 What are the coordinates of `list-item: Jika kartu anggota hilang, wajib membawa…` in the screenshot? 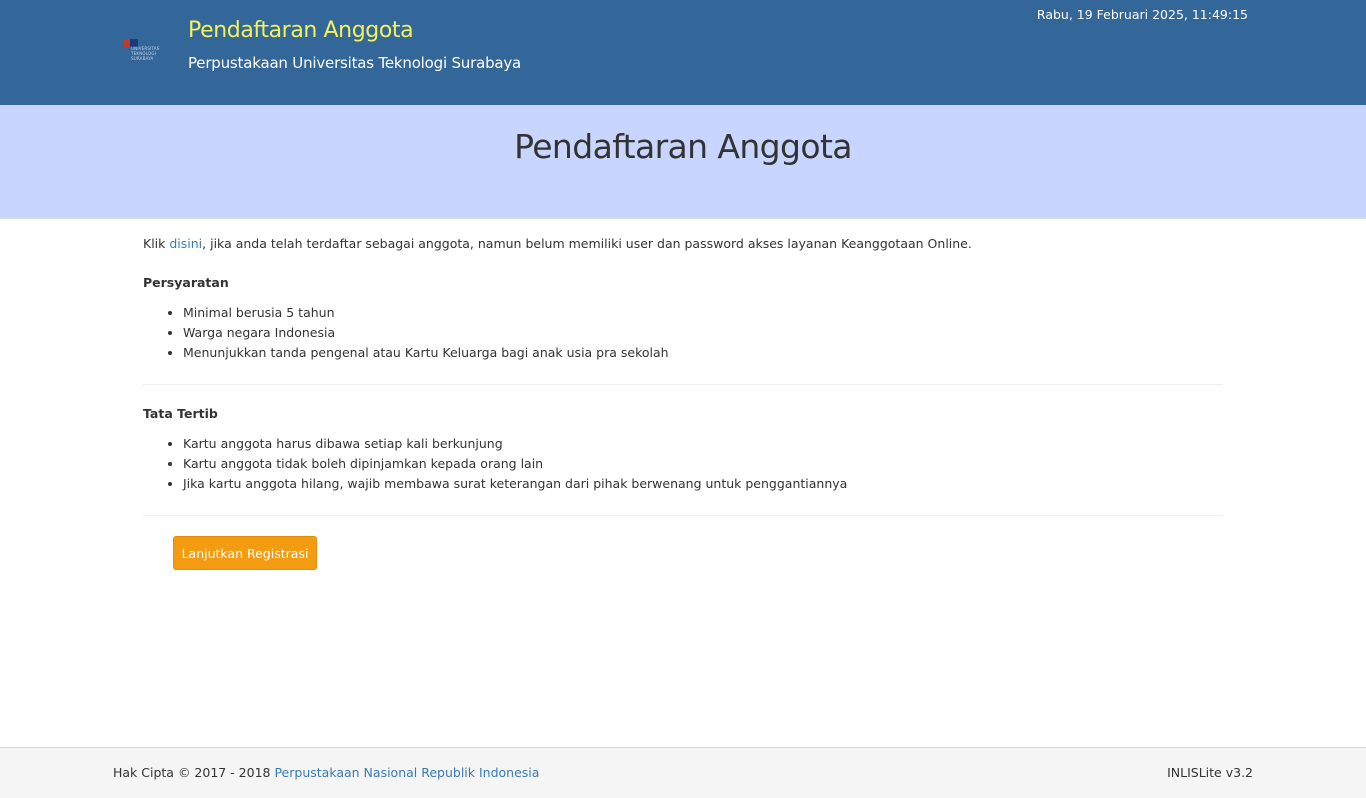 It's located at (703, 484).